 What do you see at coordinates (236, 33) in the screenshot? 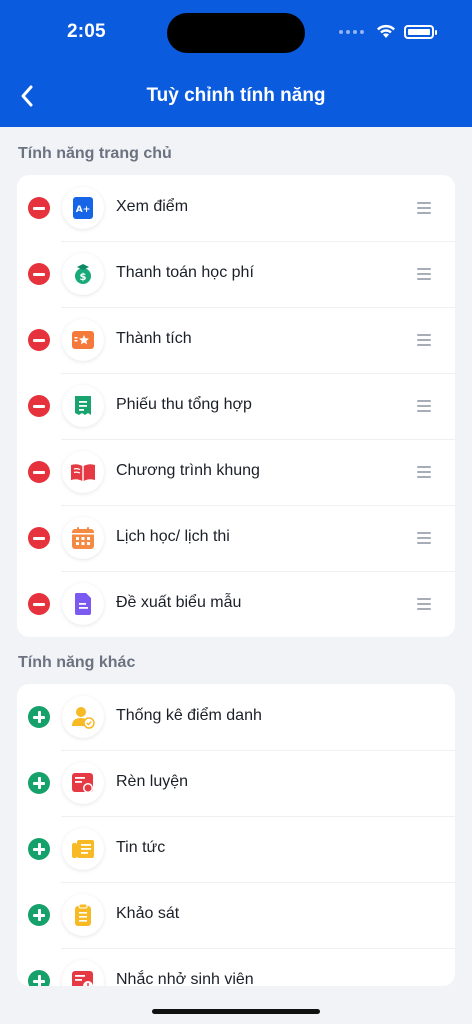
I see `dynamic-island` at bounding box center [236, 33].